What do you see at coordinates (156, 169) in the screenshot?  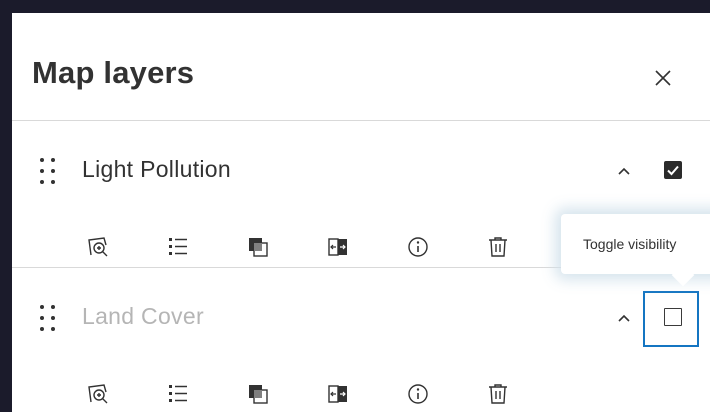 I see `layer-name: Light Pollution` at bounding box center [156, 169].